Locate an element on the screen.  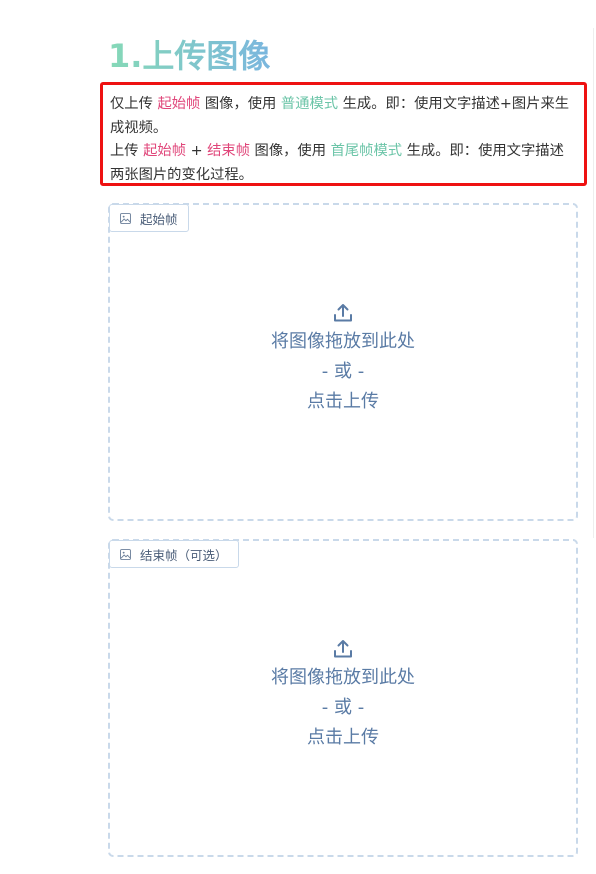
normal-mode-highlight: 普通模式 is located at coordinates (309, 104).